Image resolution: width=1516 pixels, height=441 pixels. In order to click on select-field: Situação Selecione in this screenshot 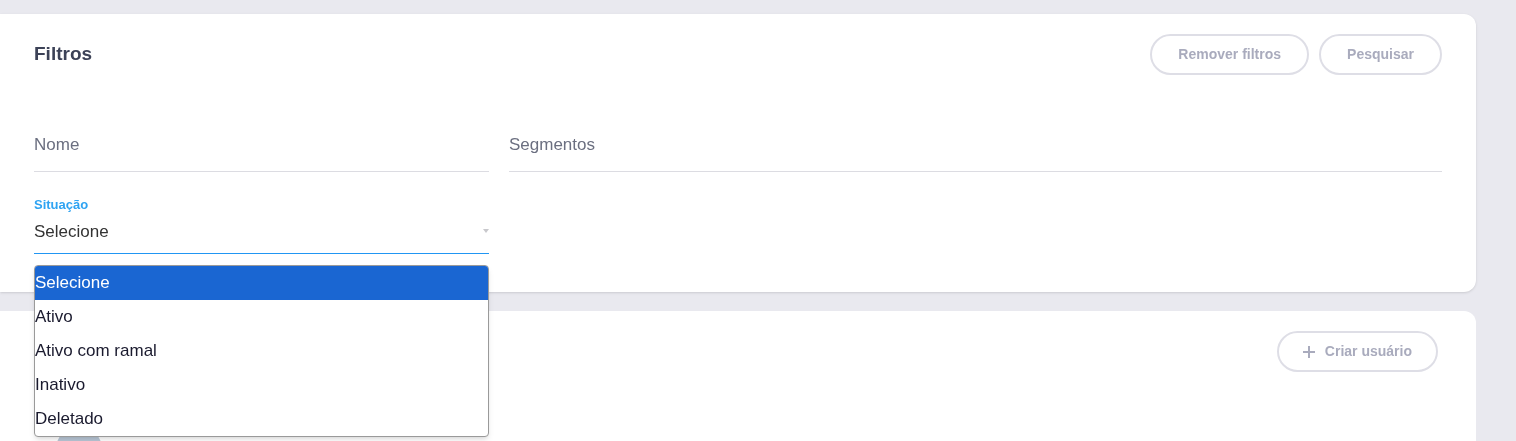, I will do `click(261, 223)`.